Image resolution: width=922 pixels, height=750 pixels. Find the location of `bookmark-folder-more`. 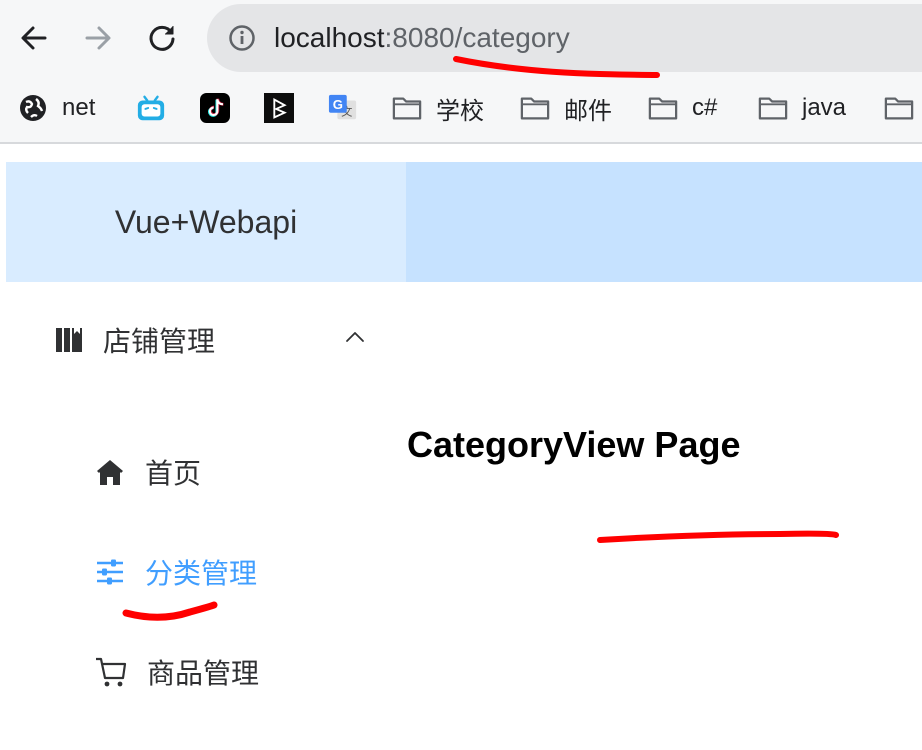

bookmark-folder-more is located at coordinates (899, 108).